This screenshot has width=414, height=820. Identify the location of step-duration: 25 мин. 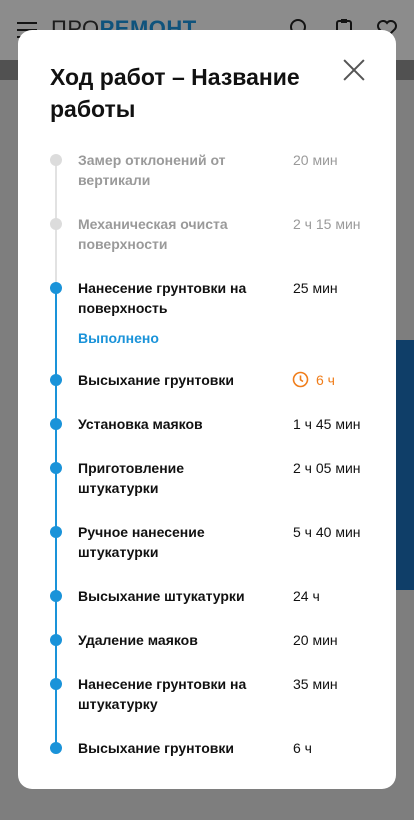
(315, 288).